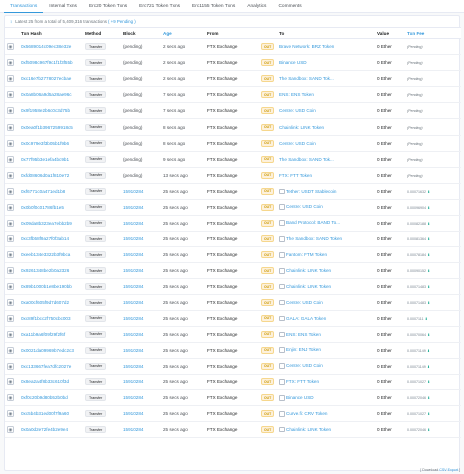  What do you see at coordinates (52, 302) in the screenshot?
I see `txn-hash-link: 0xa00cf605f9d7d607d2` at bounding box center [52, 302].